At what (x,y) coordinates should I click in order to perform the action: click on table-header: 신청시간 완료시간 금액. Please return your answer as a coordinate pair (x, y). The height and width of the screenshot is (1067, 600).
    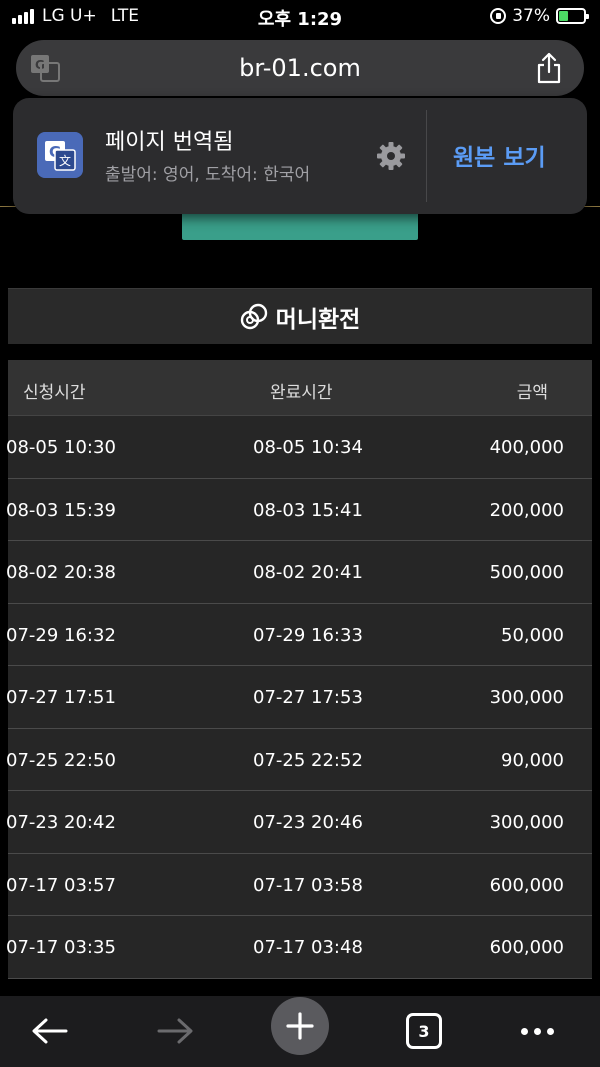
    Looking at the image, I should click on (300, 388).